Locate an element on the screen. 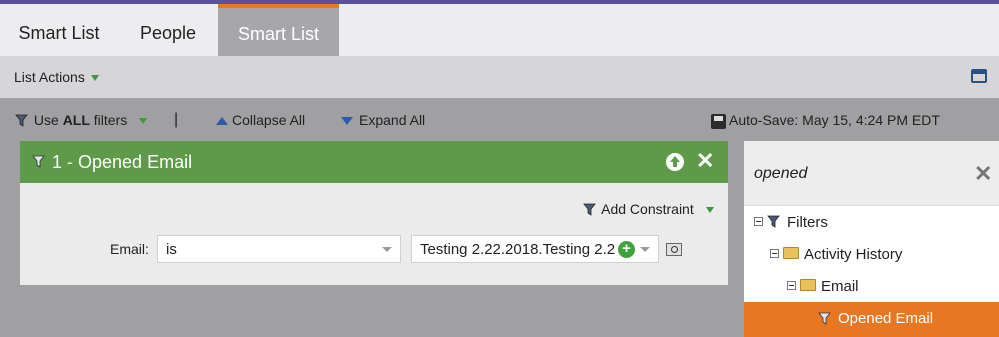  expand-triangle-icon is located at coordinates (347, 121).